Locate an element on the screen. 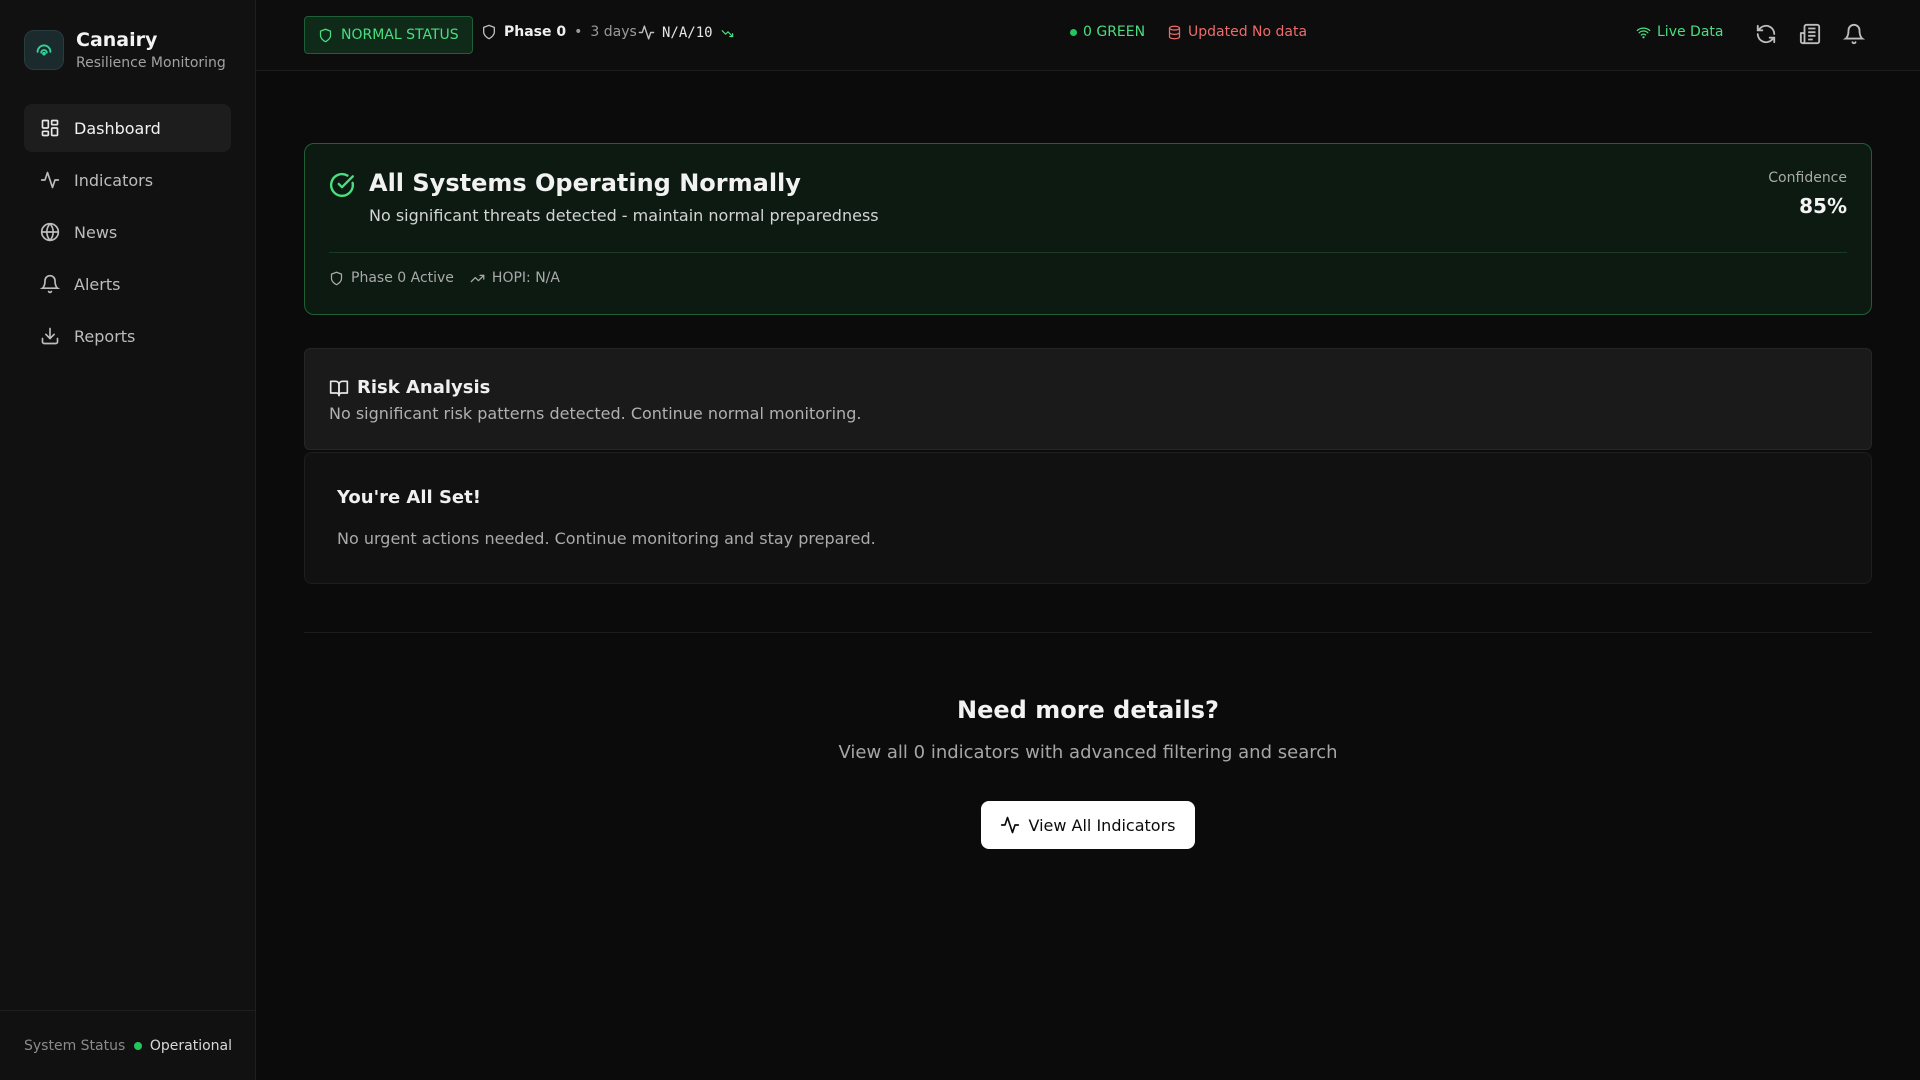 This screenshot has width=1920, height=1080. sidebar-item-label: Alerts is located at coordinates (97, 284).